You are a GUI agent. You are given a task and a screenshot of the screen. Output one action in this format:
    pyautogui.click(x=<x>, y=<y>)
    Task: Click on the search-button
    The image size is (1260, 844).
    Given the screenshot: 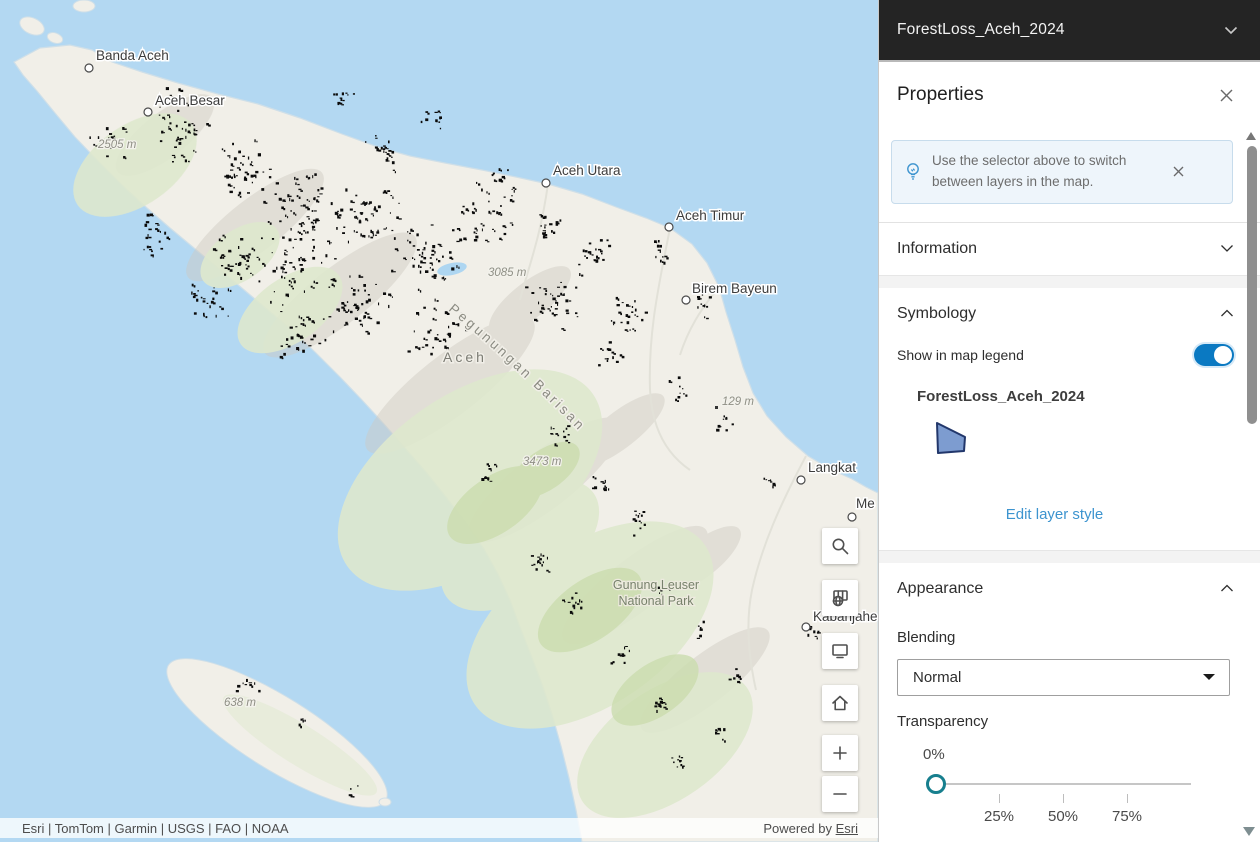 What is the action you would take?
    pyautogui.click(x=840, y=546)
    